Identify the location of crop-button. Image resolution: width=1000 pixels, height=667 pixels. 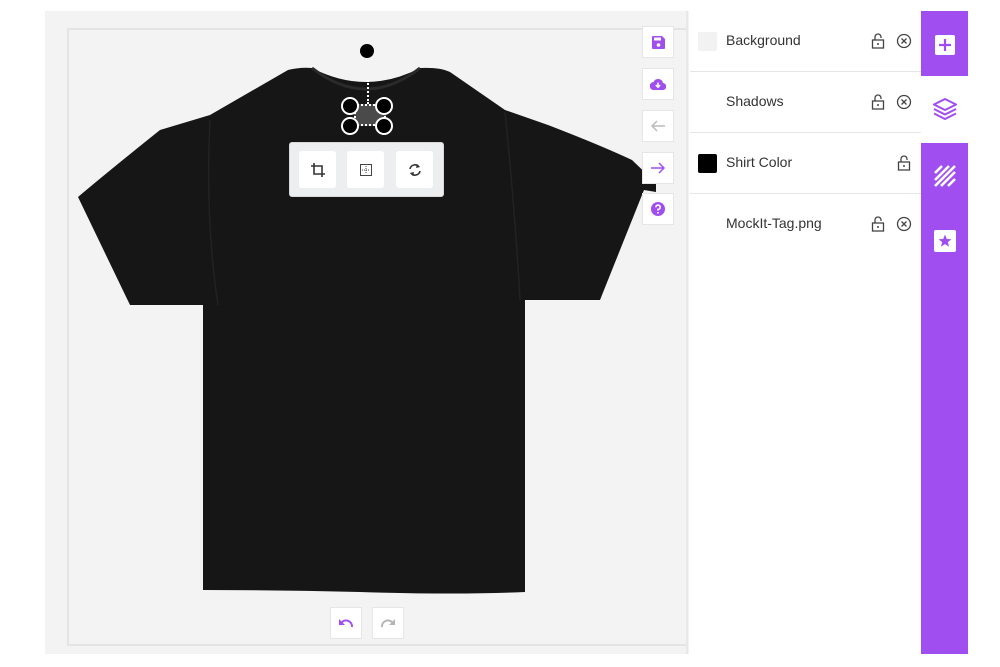
(317, 169).